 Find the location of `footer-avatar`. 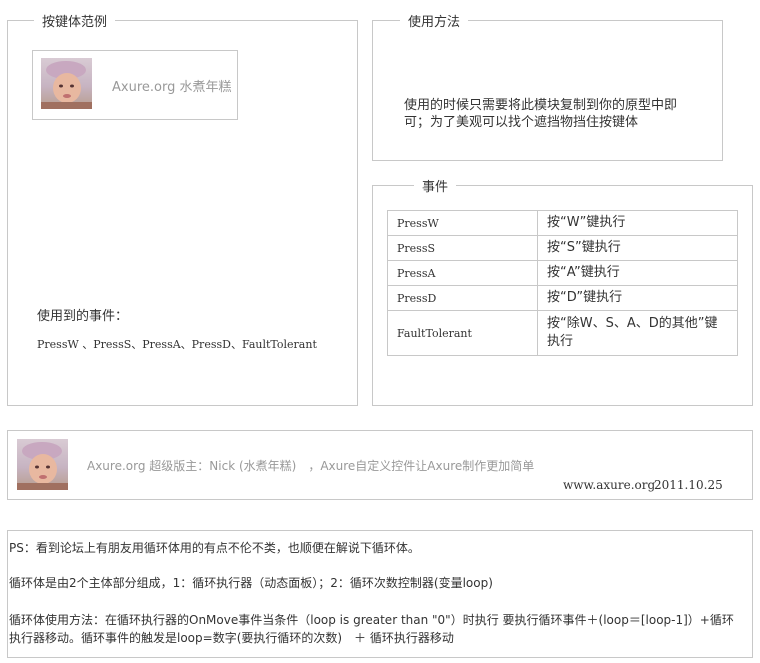

footer-avatar is located at coordinates (42, 464).